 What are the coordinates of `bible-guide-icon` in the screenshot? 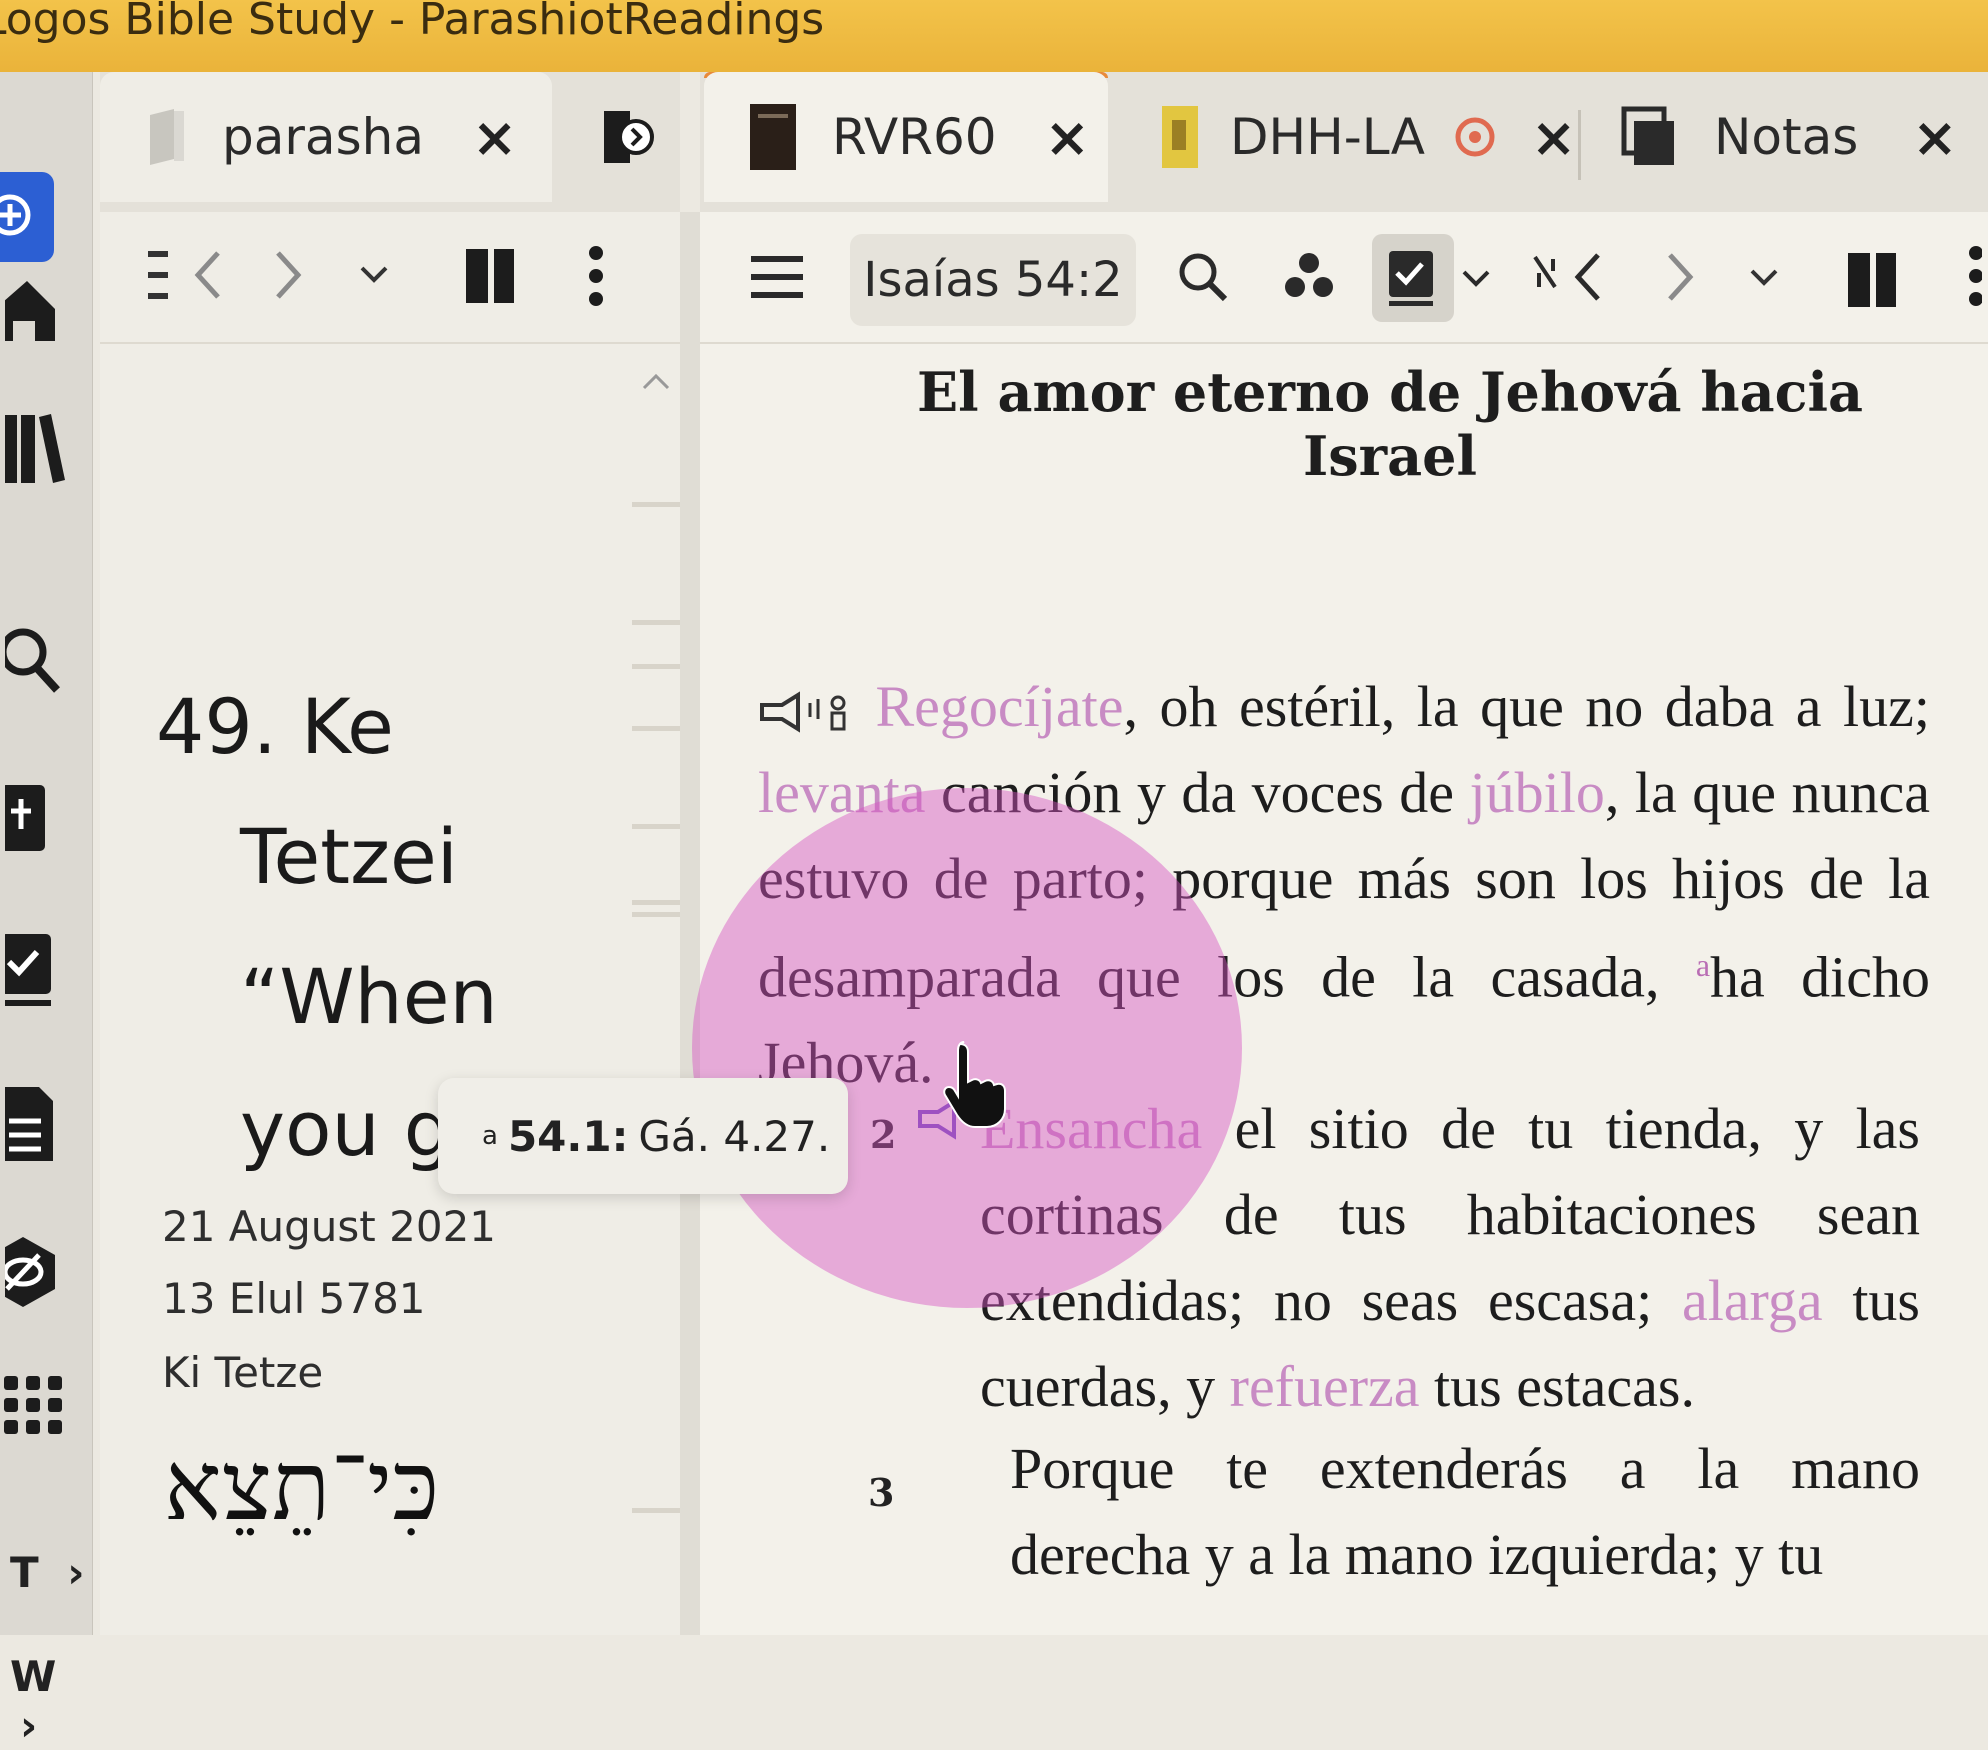 It's located at (35, 817).